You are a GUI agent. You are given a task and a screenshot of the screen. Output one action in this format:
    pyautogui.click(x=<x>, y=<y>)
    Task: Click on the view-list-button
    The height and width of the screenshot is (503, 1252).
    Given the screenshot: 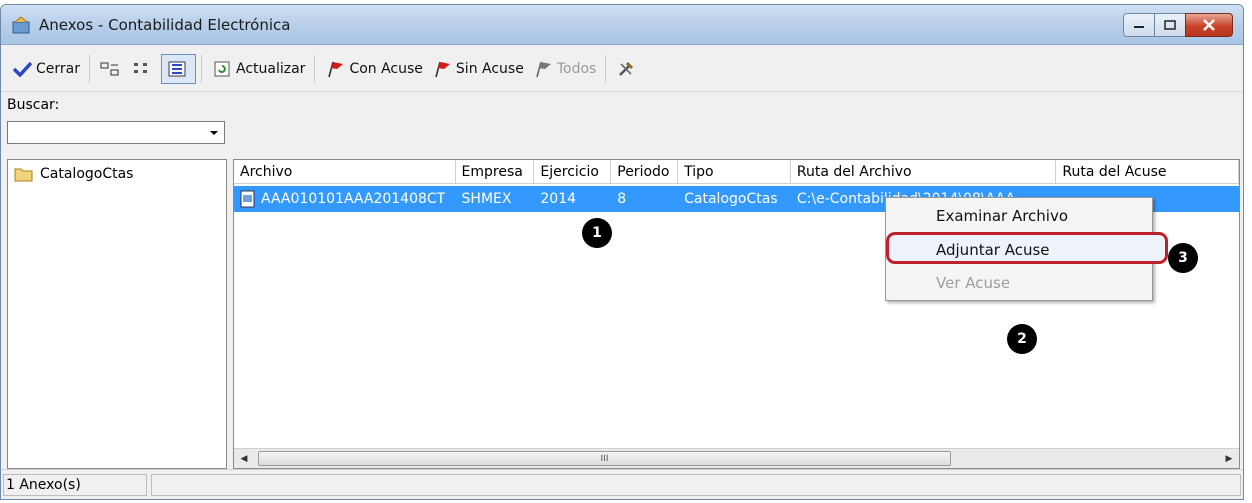 What is the action you would take?
    pyautogui.click(x=144, y=69)
    